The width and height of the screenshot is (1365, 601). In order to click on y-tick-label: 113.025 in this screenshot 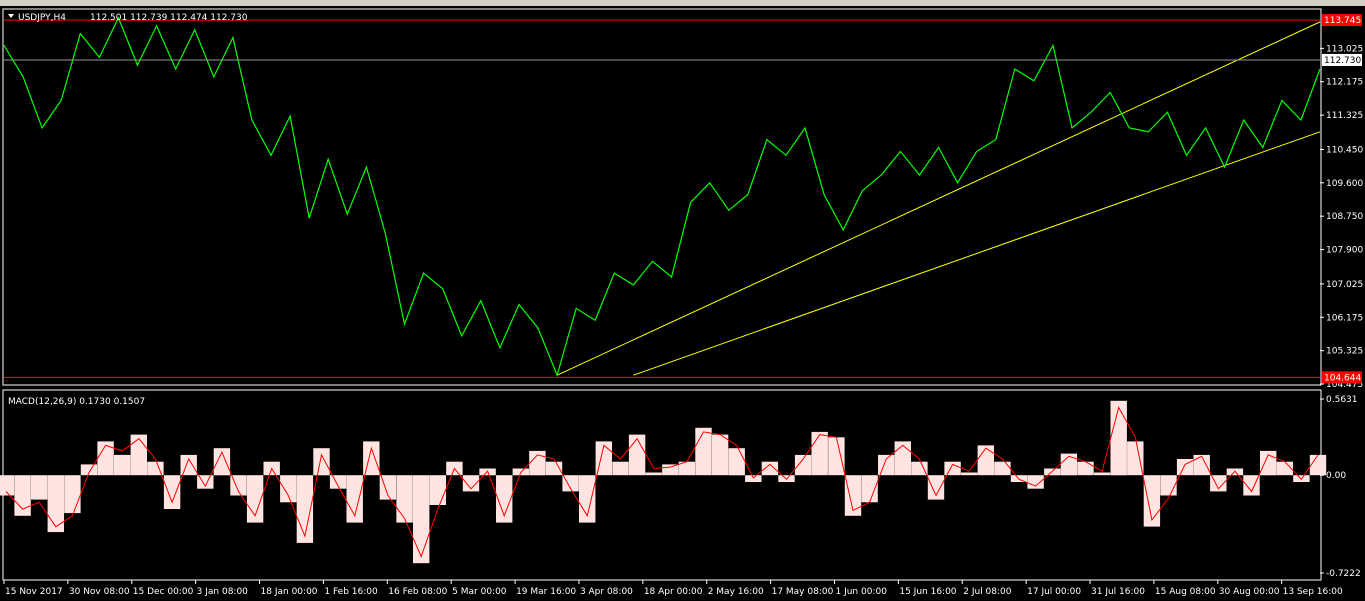, I will do `click(1344, 49)`.